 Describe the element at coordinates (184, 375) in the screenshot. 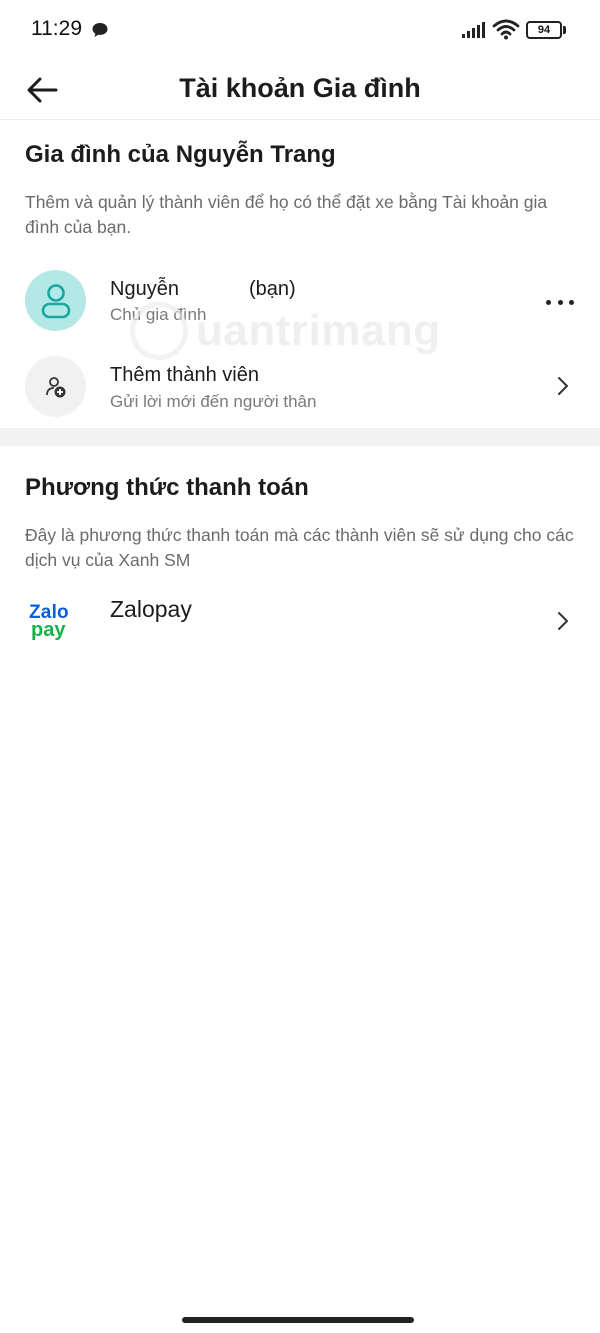

I see `add-member-title: Thêm thành viên` at that location.